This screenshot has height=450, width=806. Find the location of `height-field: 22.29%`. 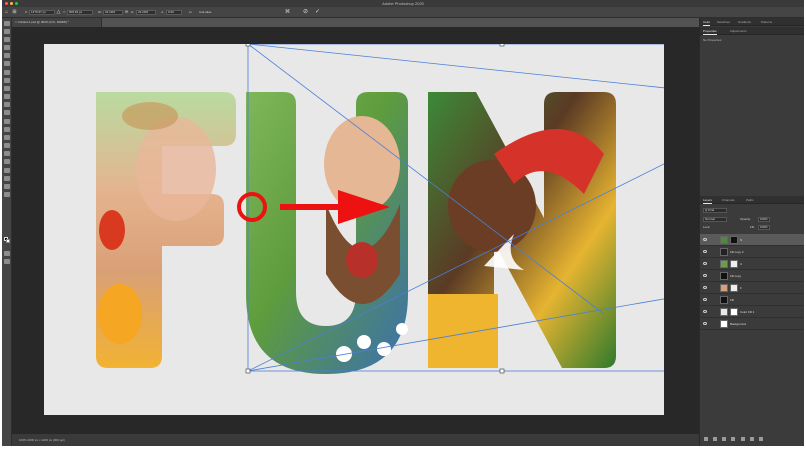

height-field: 22.29% is located at coordinates (146, 12).